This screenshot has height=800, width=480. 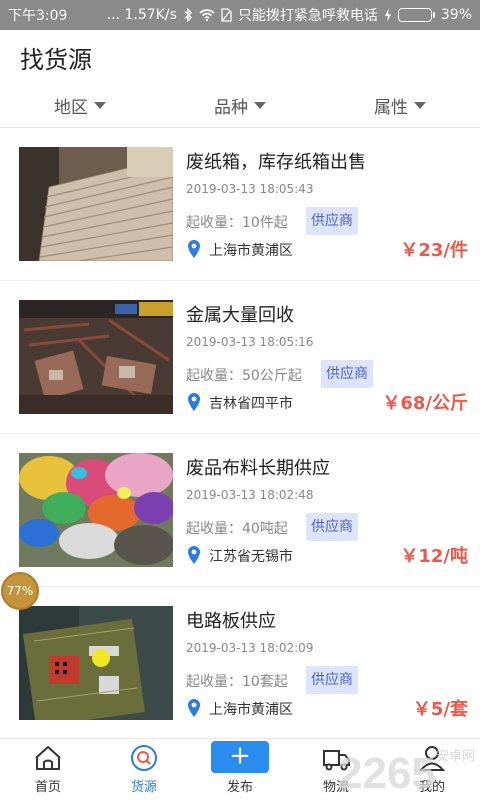 I want to click on status-time: 下午3:09, so click(x=38, y=16).